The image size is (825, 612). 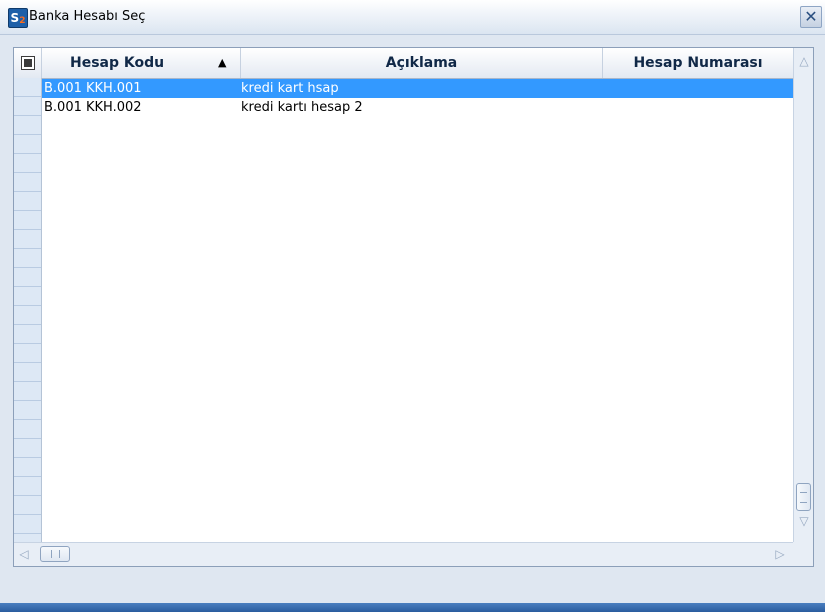 What do you see at coordinates (55, 554) in the screenshot?
I see `horizontal-scroll-thumb` at bounding box center [55, 554].